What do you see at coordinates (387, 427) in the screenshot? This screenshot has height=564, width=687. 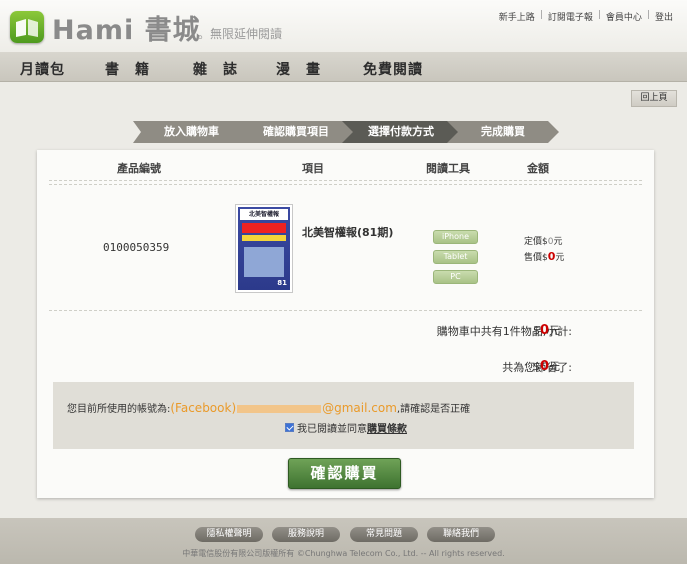 I see `terms-link: 購買條款` at bounding box center [387, 427].